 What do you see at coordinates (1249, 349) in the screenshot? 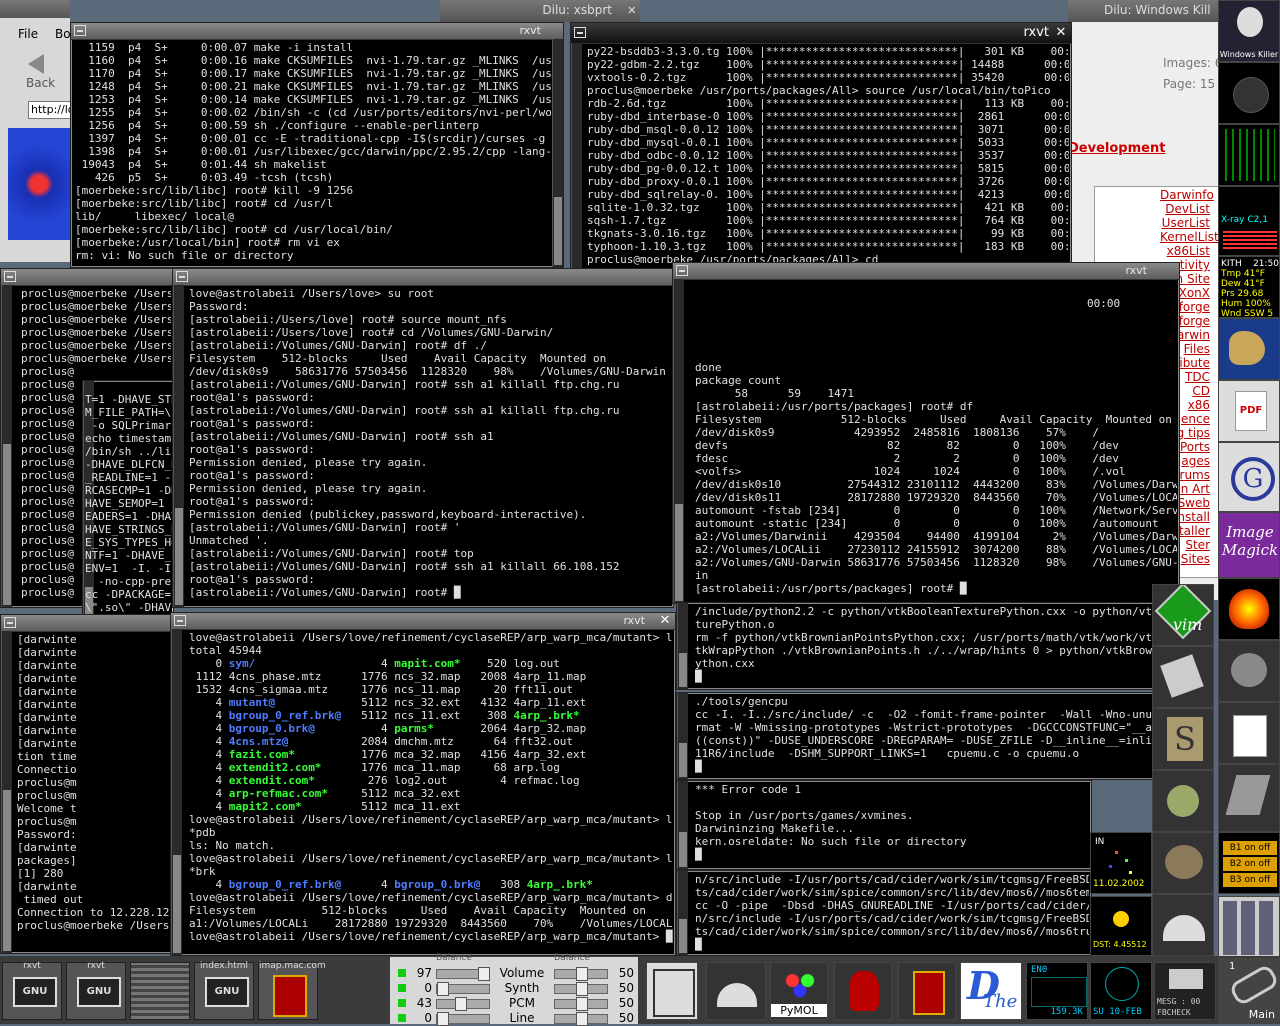
I see `map-dockapp` at bounding box center [1249, 349].